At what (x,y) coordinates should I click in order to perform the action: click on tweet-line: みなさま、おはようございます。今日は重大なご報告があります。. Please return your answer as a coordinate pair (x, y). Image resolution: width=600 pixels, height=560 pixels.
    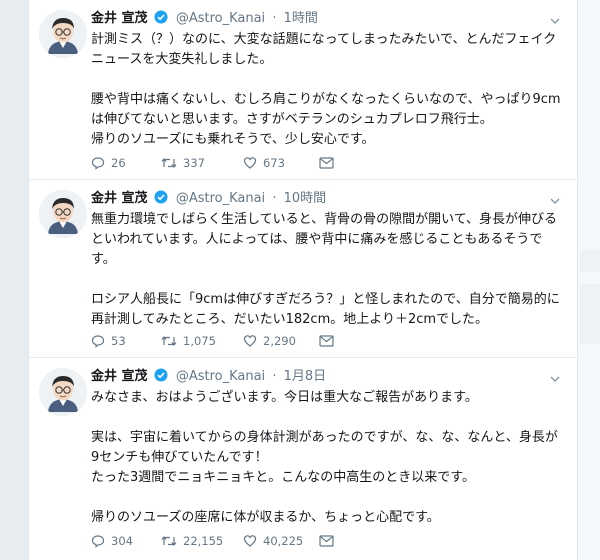
    Looking at the image, I should click on (284, 397).